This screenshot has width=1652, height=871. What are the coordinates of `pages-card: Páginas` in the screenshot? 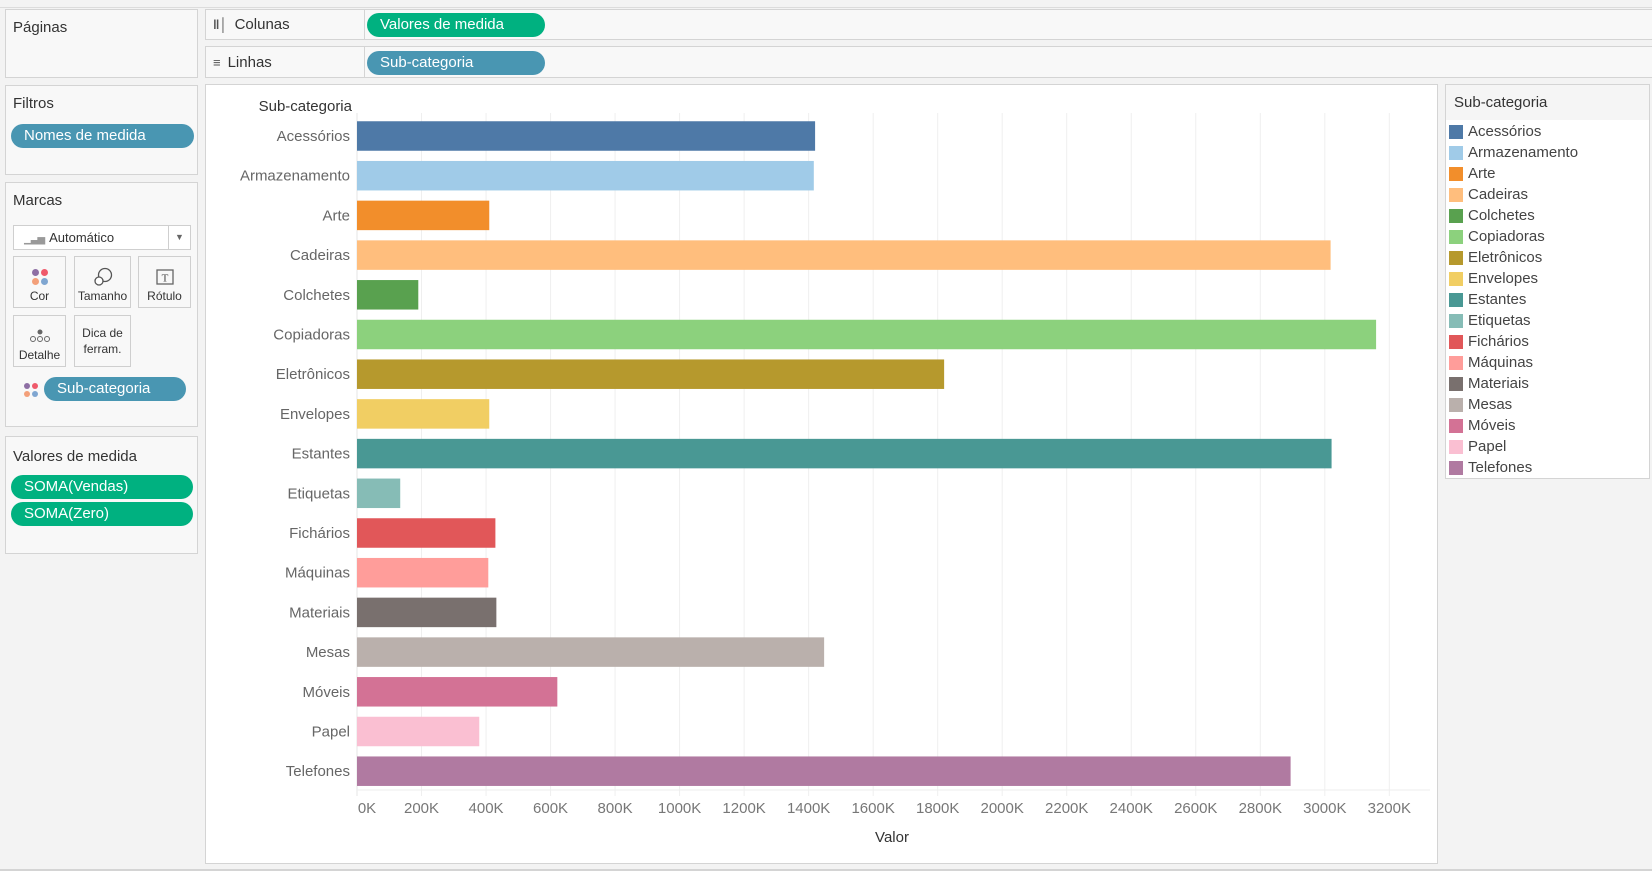 It's located at (101, 43).